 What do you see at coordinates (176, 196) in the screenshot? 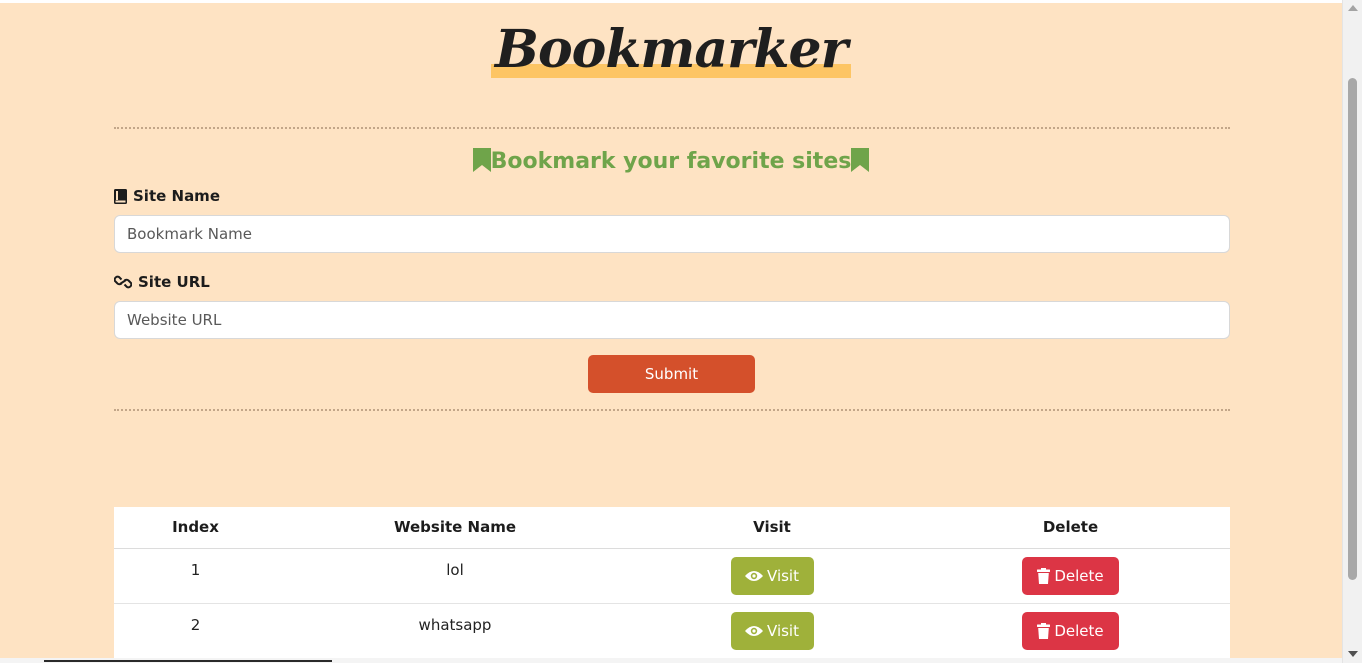
I see `site-name-label-text: Site Name` at bounding box center [176, 196].